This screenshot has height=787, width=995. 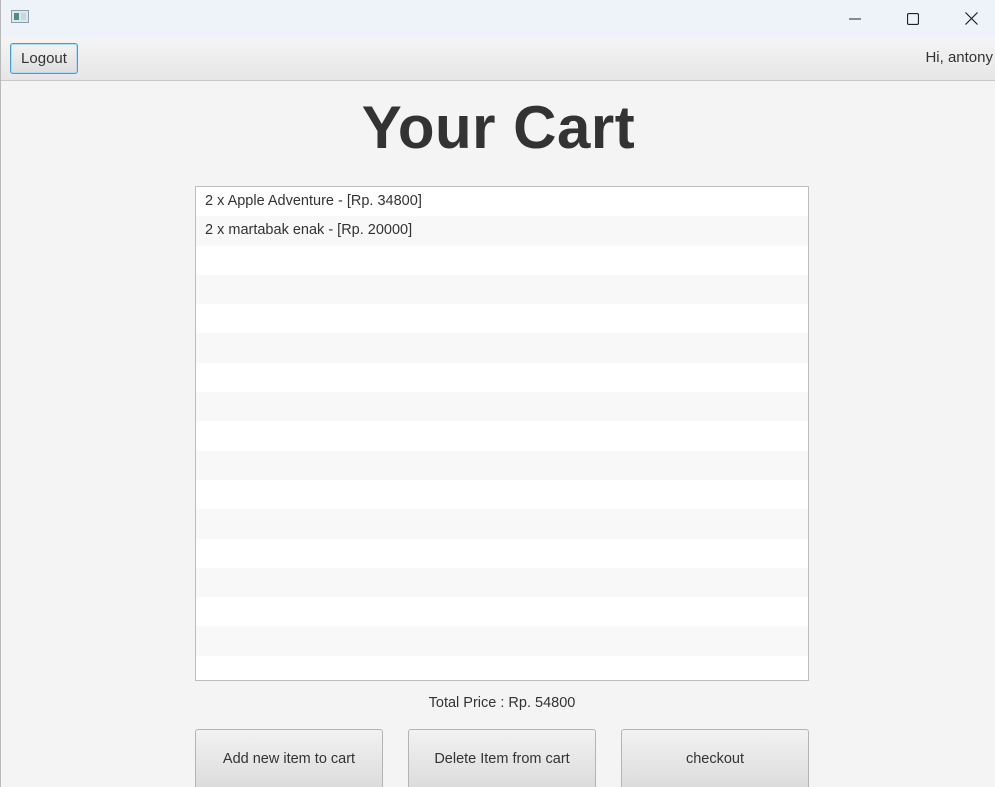 I want to click on maximize-icon, so click(x=913, y=18).